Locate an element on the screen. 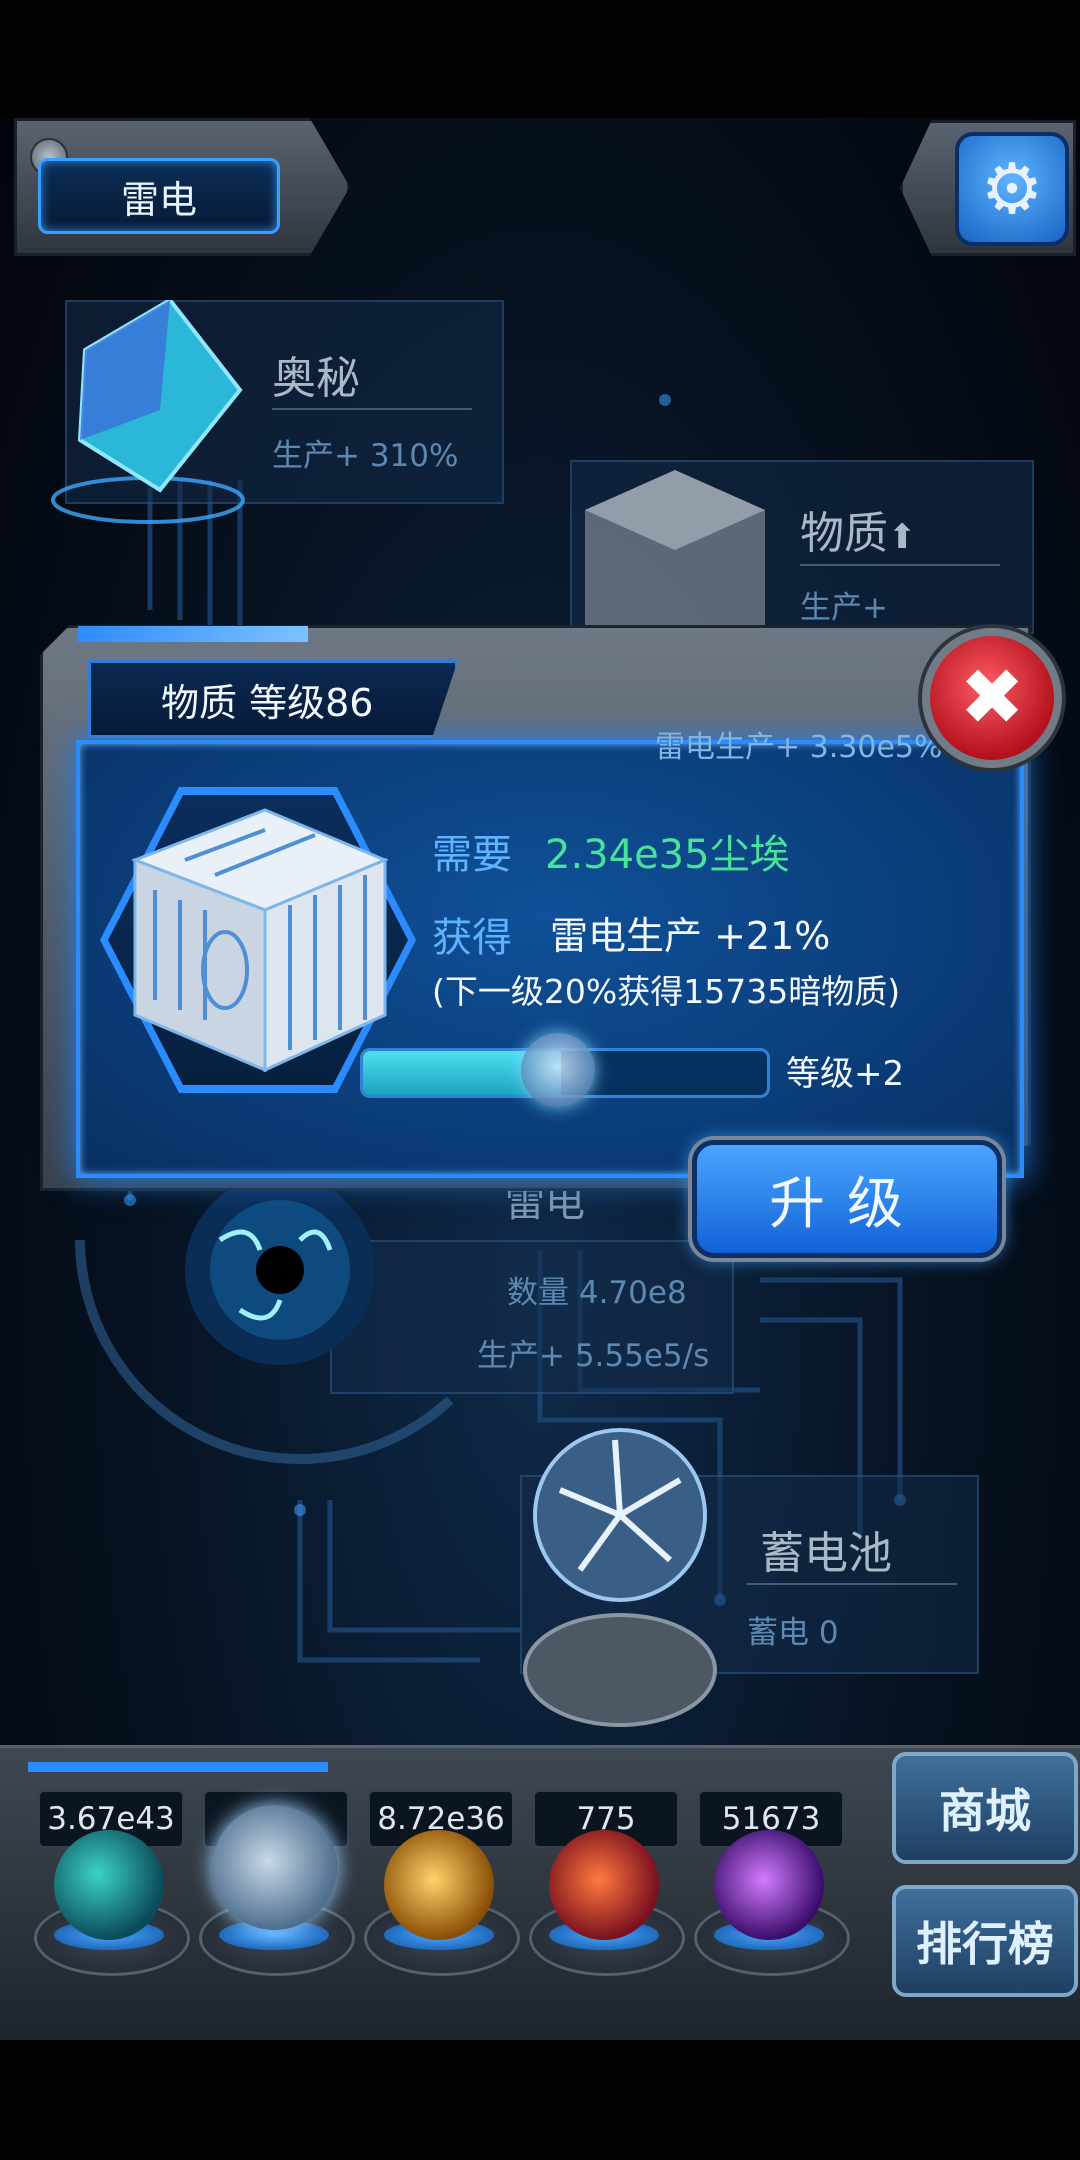 The image size is (1080, 2160). need-label: 需要 is located at coordinates (472, 855).